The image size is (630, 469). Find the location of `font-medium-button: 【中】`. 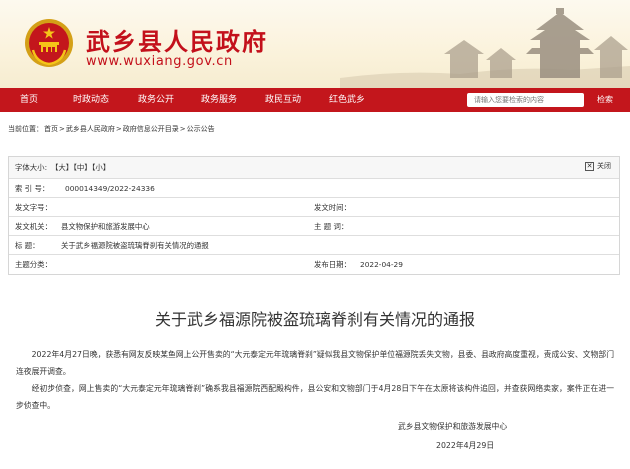

font-medium-button: 【中】 is located at coordinates (82, 167).